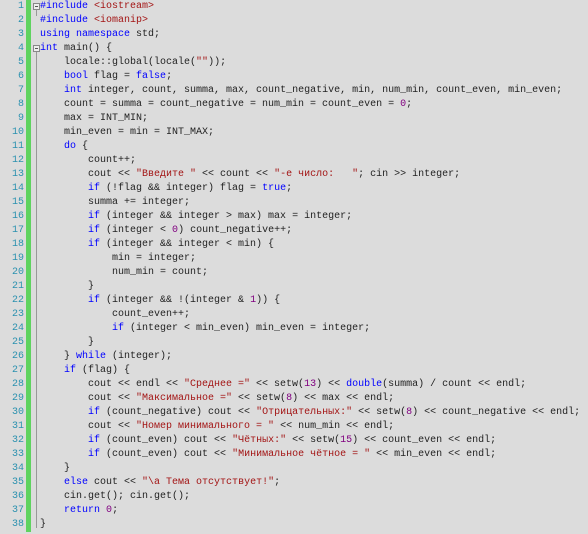 Image resolution: width=588 pixels, height=534 pixels. Describe the element at coordinates (235, 174) in the screenshot. I see `code-text: << count <<` at that location.